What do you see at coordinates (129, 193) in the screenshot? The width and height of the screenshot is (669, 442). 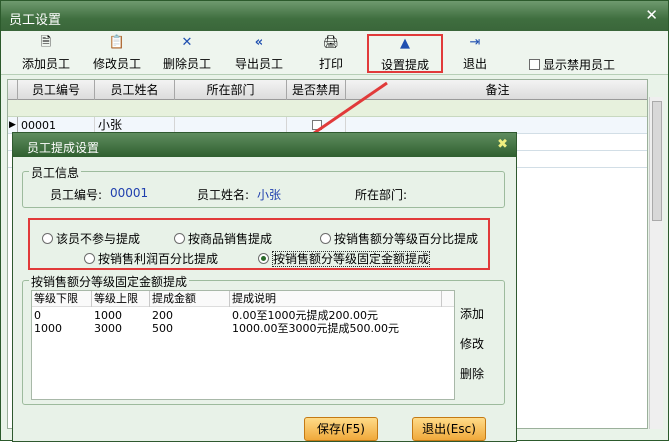 I see `emp-no-value: 00001` at bounding box center [129, 193].